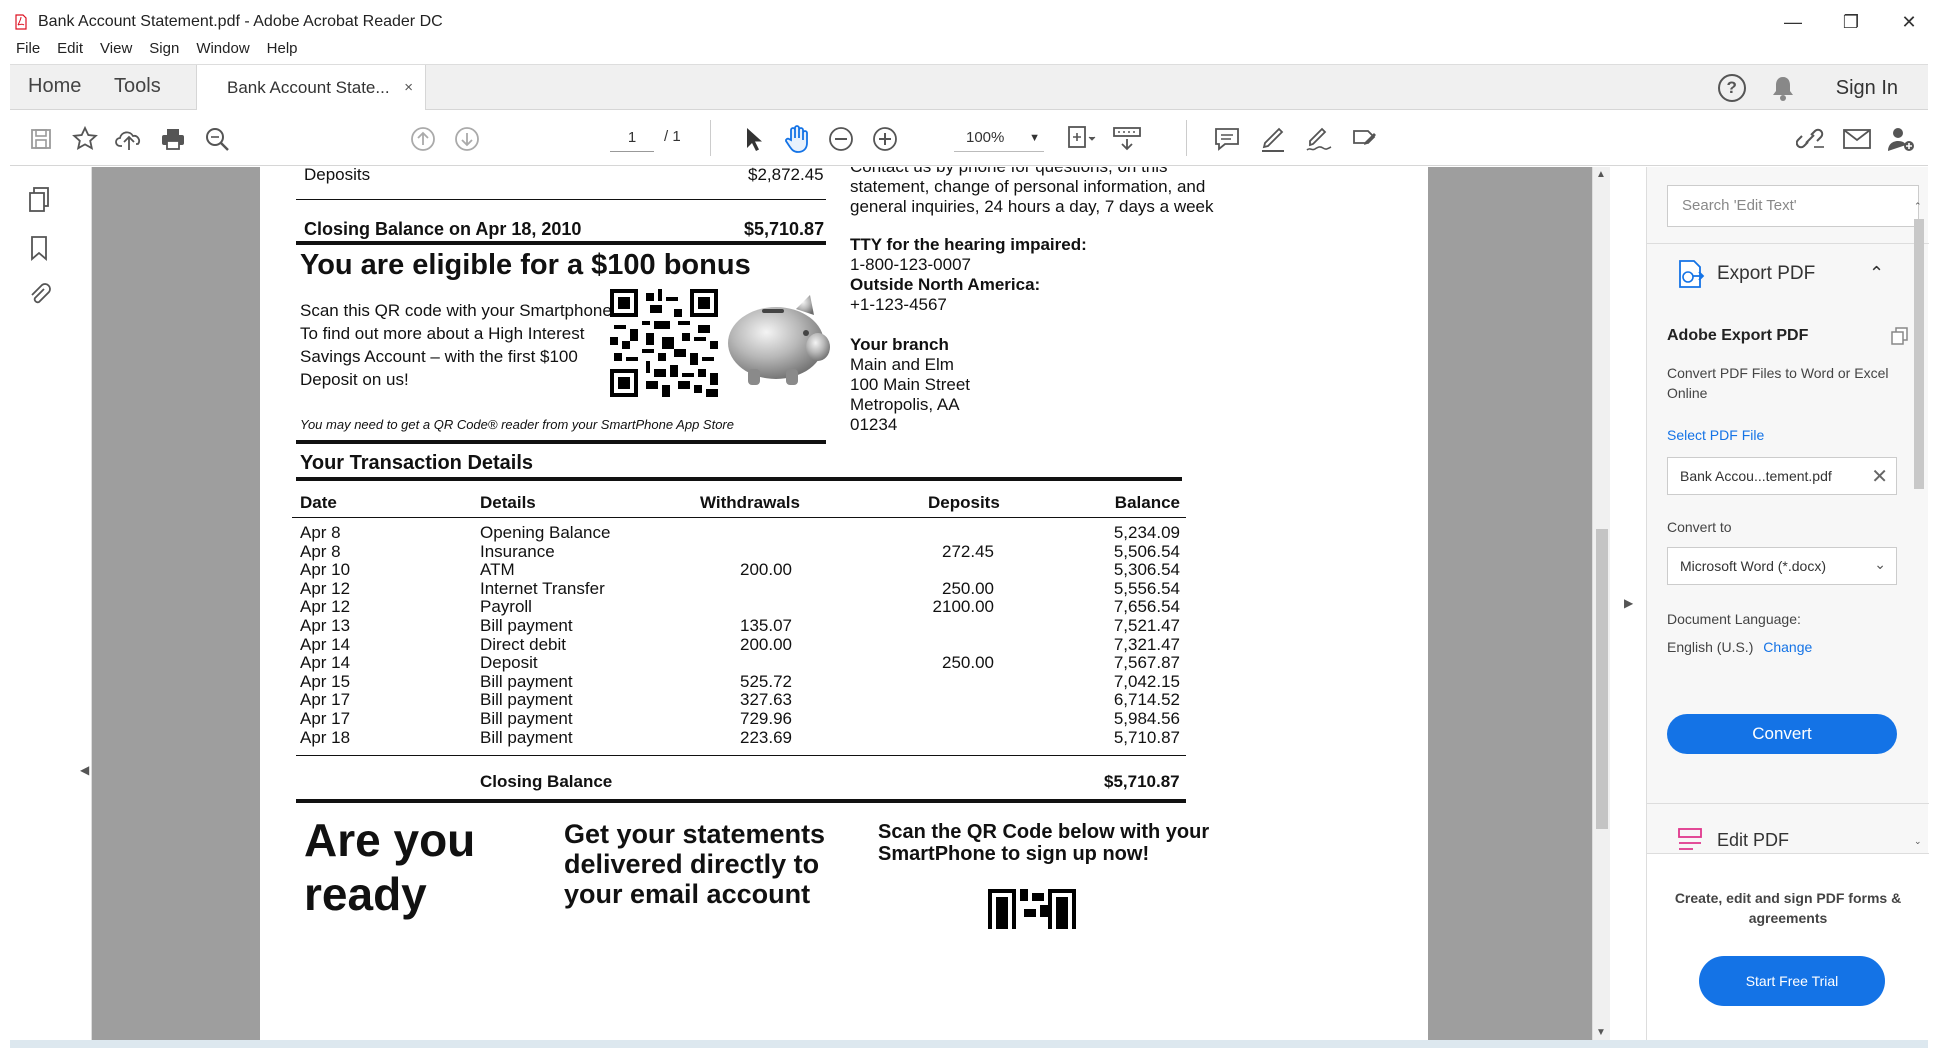 Image resolution: width=1938 pixels, height=1048 pixels. I want to click on promo-statements-line: delivered directly to, so click(692, 864).